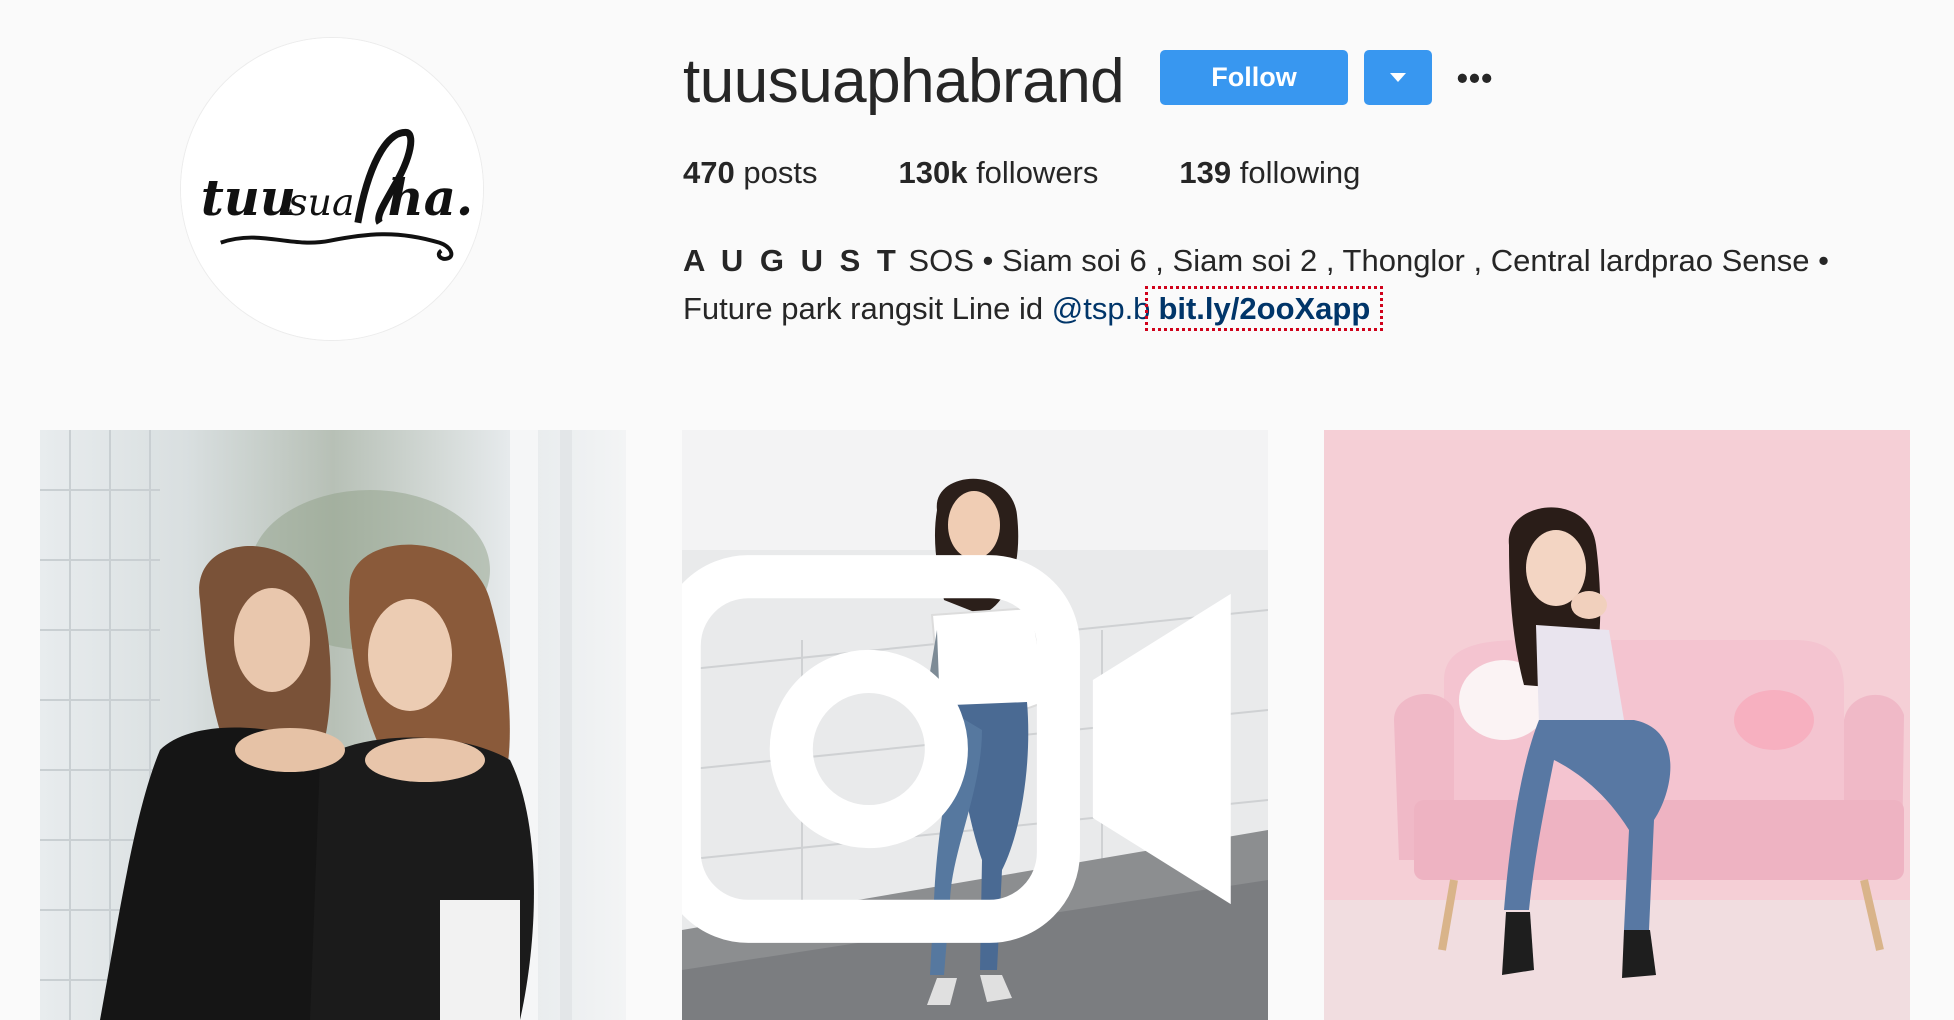 The height and width of the screenshot is (1020, 1954). Describe the element at coordinates (709, 172) in the screenshot. I see `posts-count: 470` at that location.